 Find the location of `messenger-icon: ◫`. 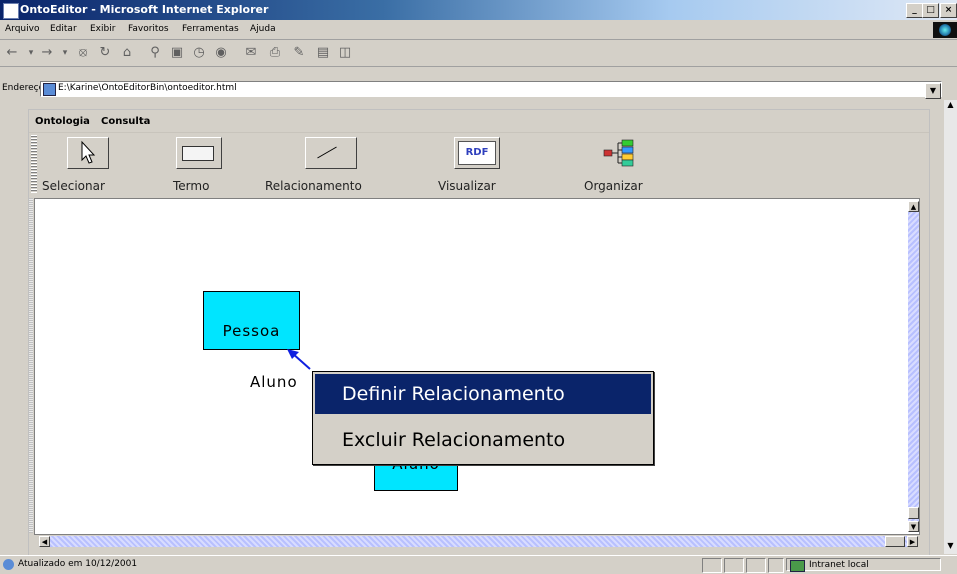

messenger-icon: ◫ is located at coordinates (345, 53).